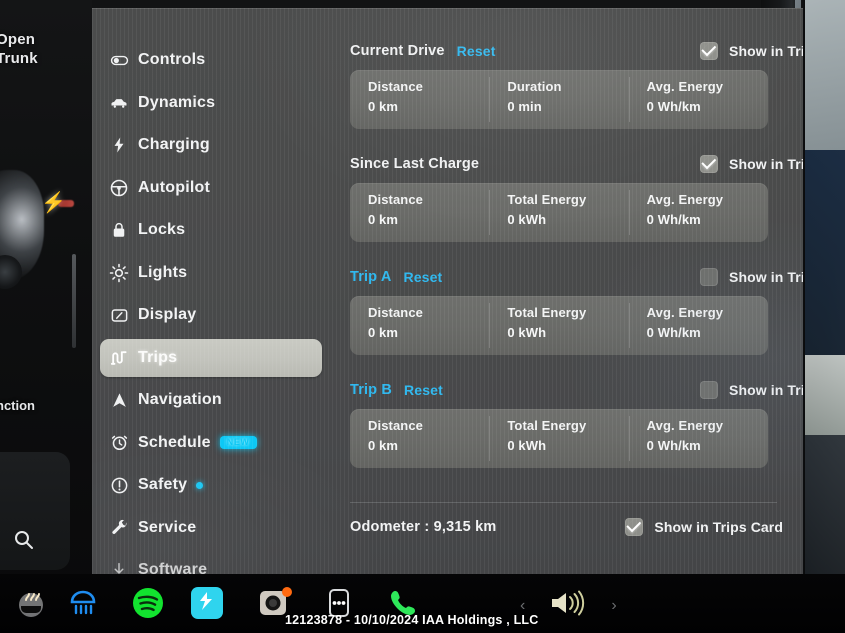 This screenshot has height=633, width=845. Describe the element at coordinates (167, 527) in the screenshot. I see `sidebar-item-label: Service` at that location.